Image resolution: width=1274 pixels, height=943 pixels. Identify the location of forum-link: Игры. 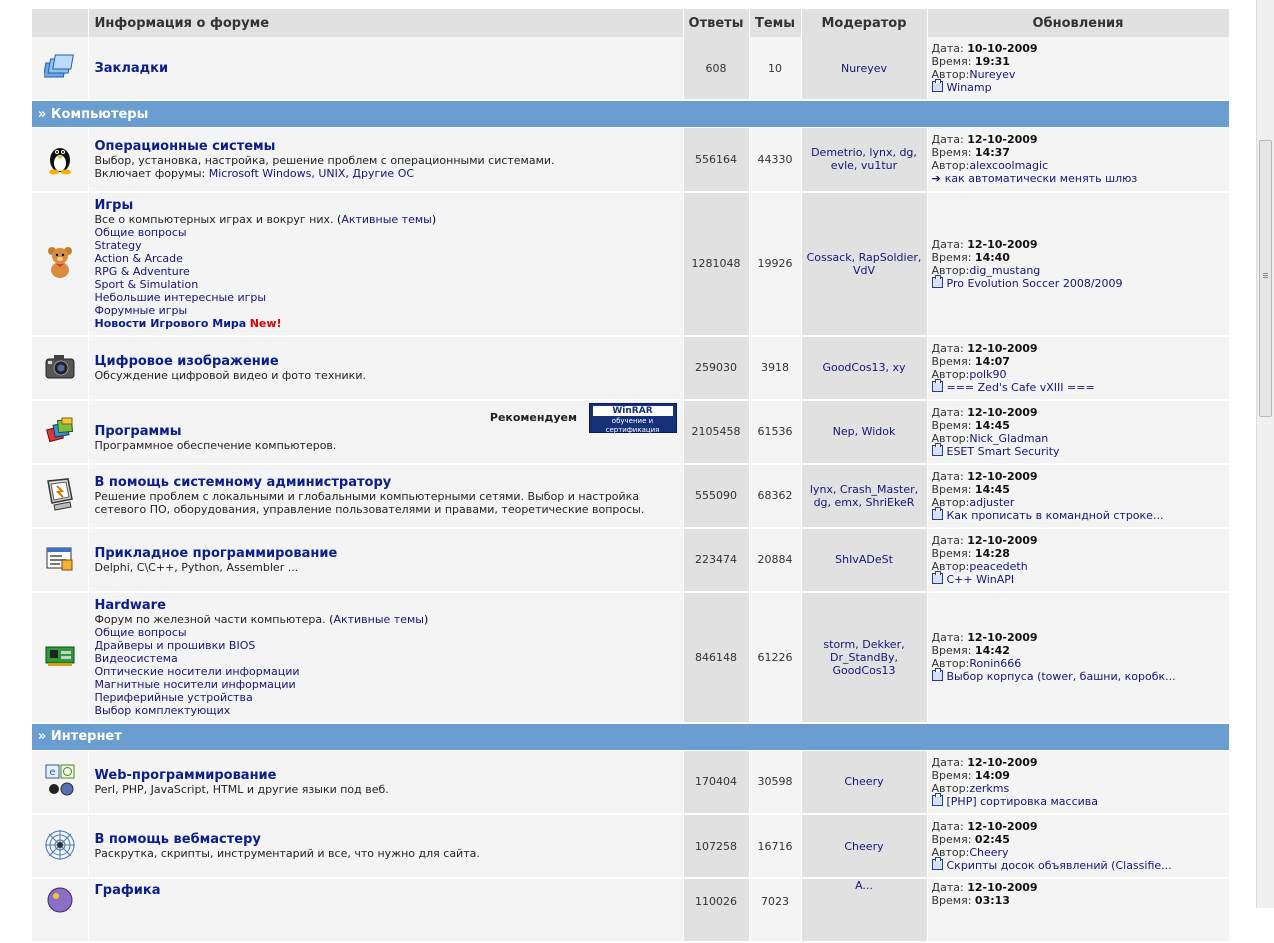
(386, 205).